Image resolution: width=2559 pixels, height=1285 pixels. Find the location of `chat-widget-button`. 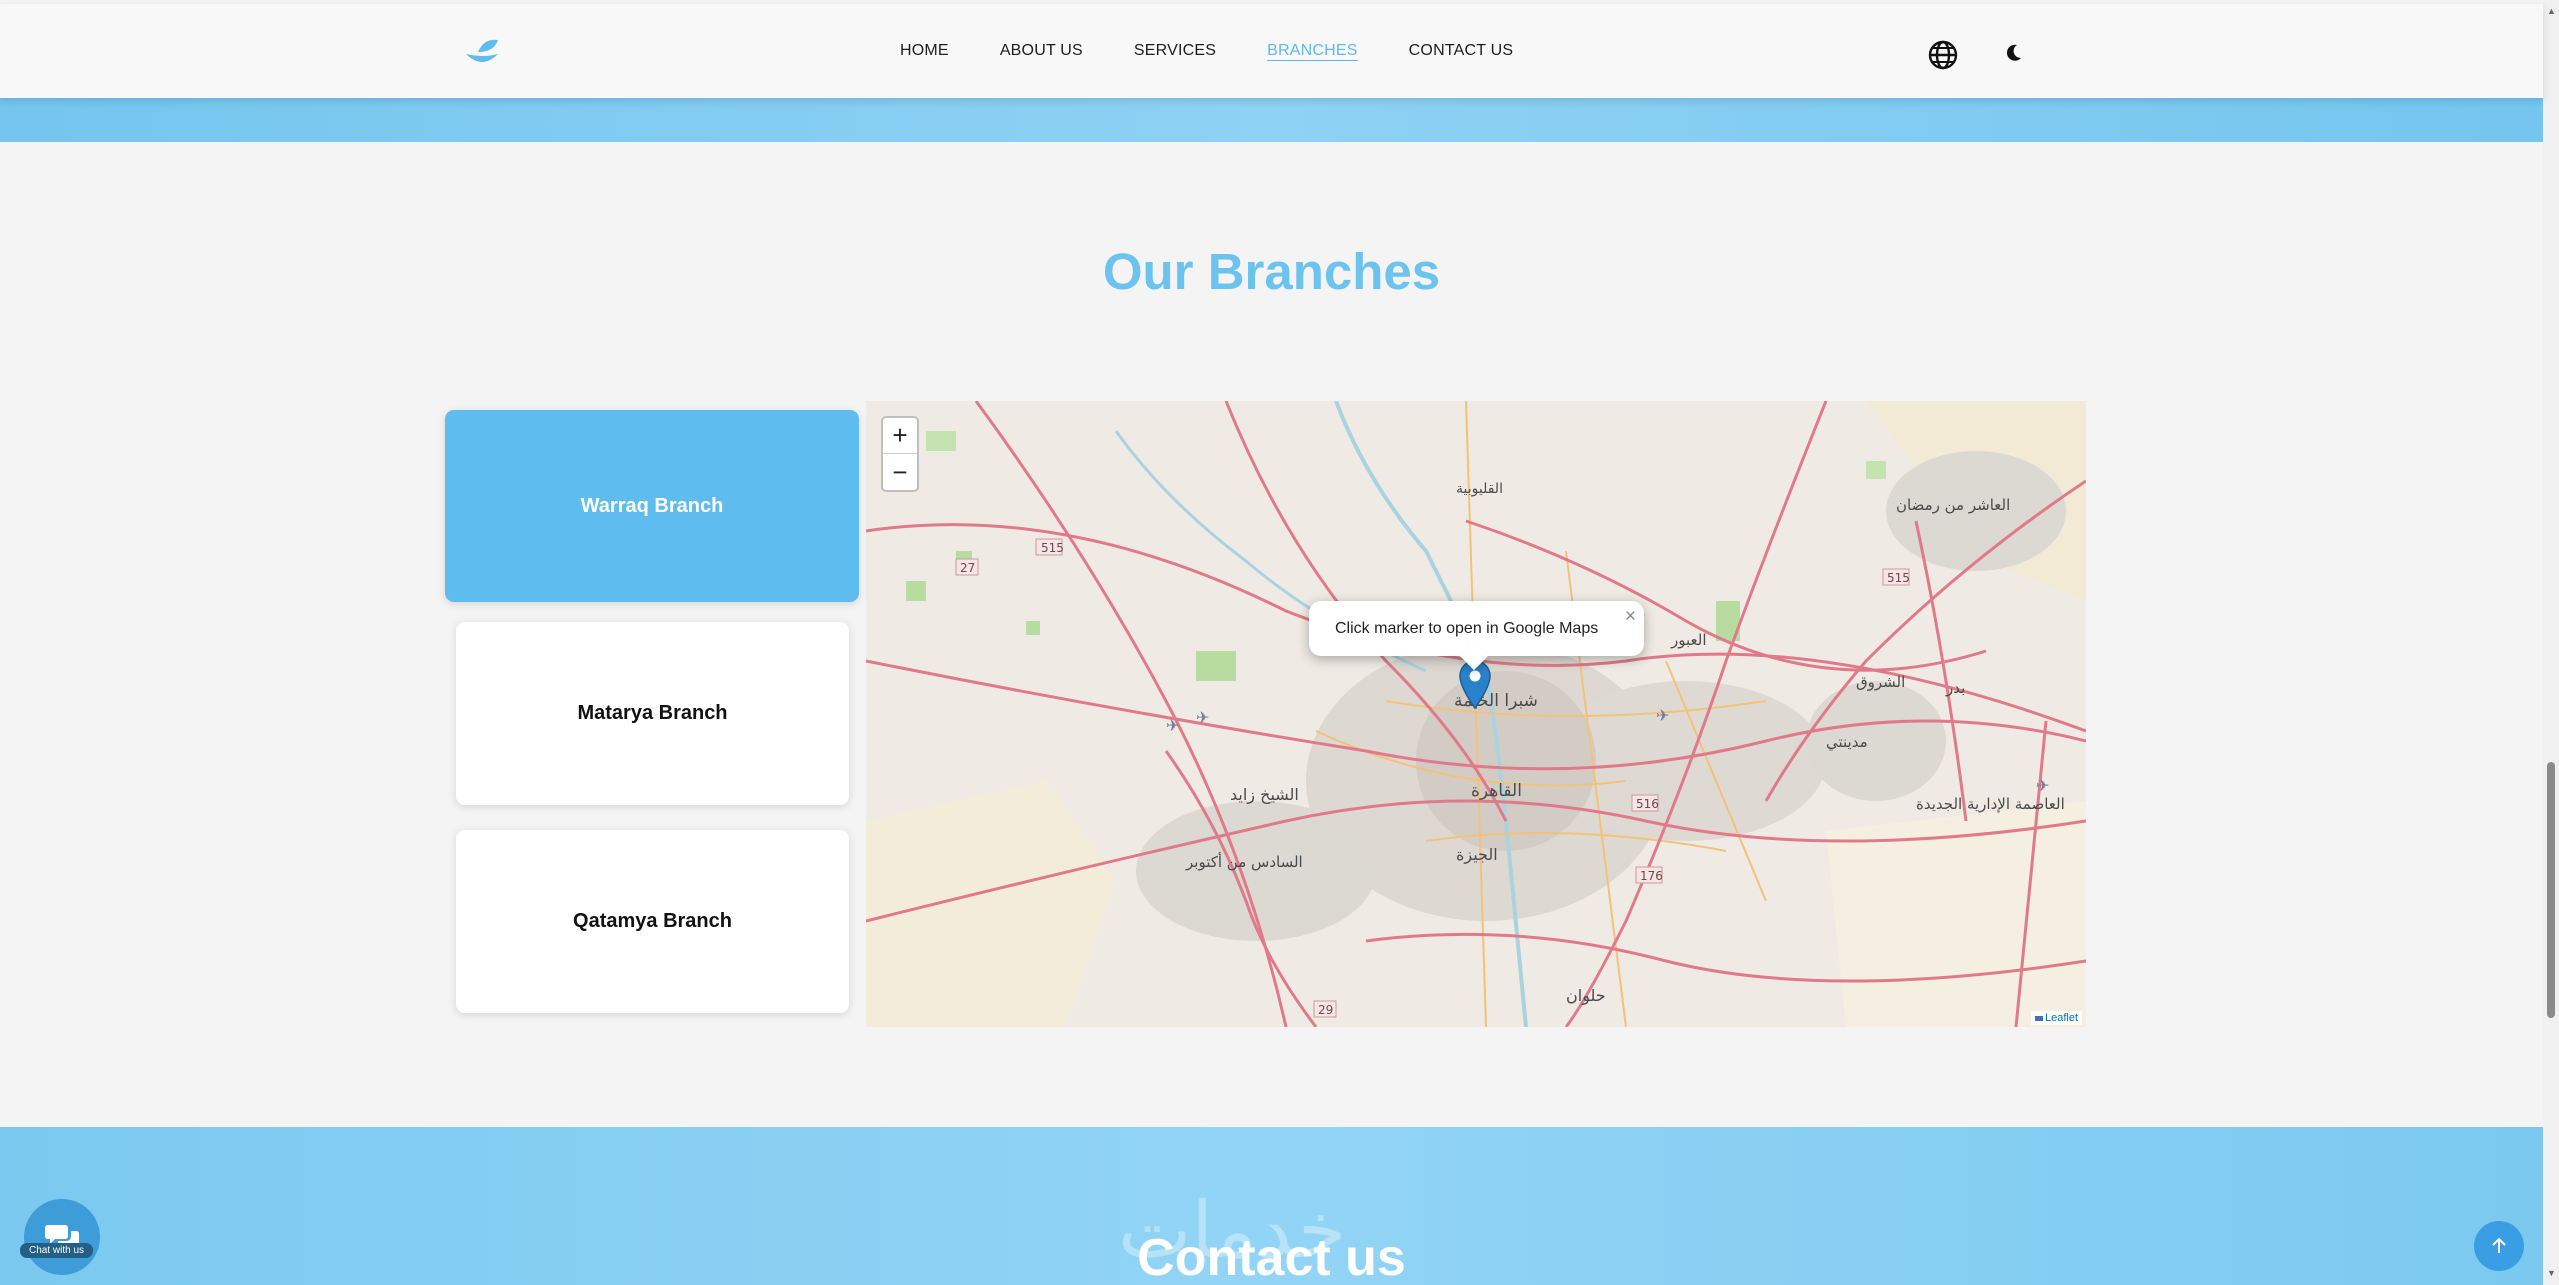

chat-widget-button is located at coordinates (62, 1237).